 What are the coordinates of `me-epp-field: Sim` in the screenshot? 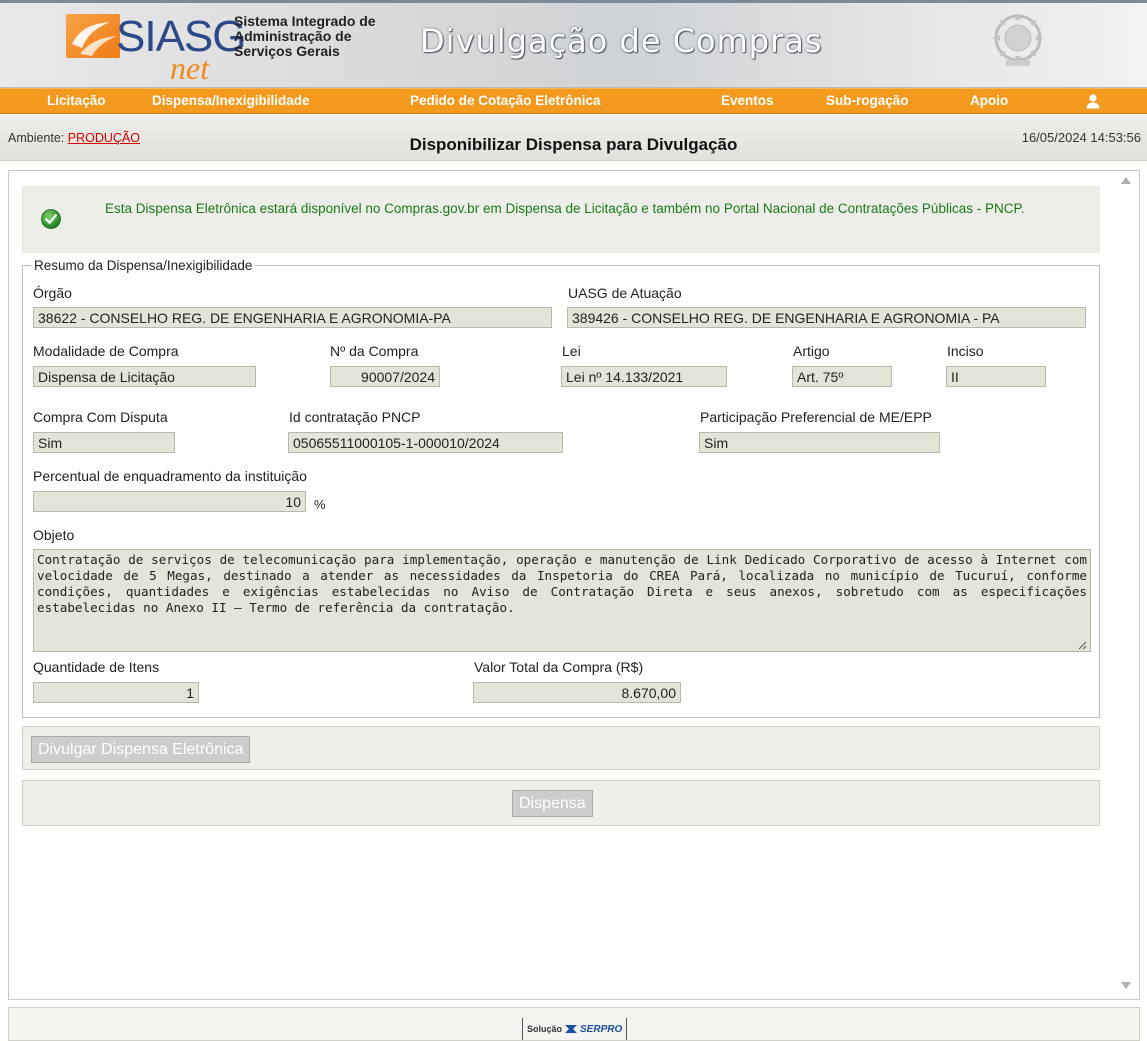 It's located at (819, 442).